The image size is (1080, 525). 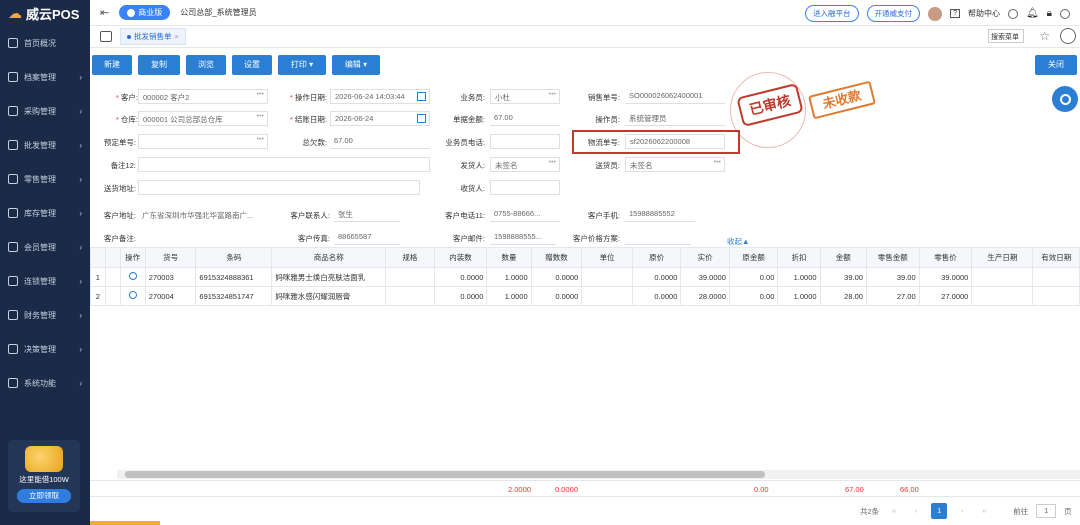 What do you see at coordinates (329, 257) in the screenshot?
I see `column-header: 商品名称` at bounding box center [329, 257].